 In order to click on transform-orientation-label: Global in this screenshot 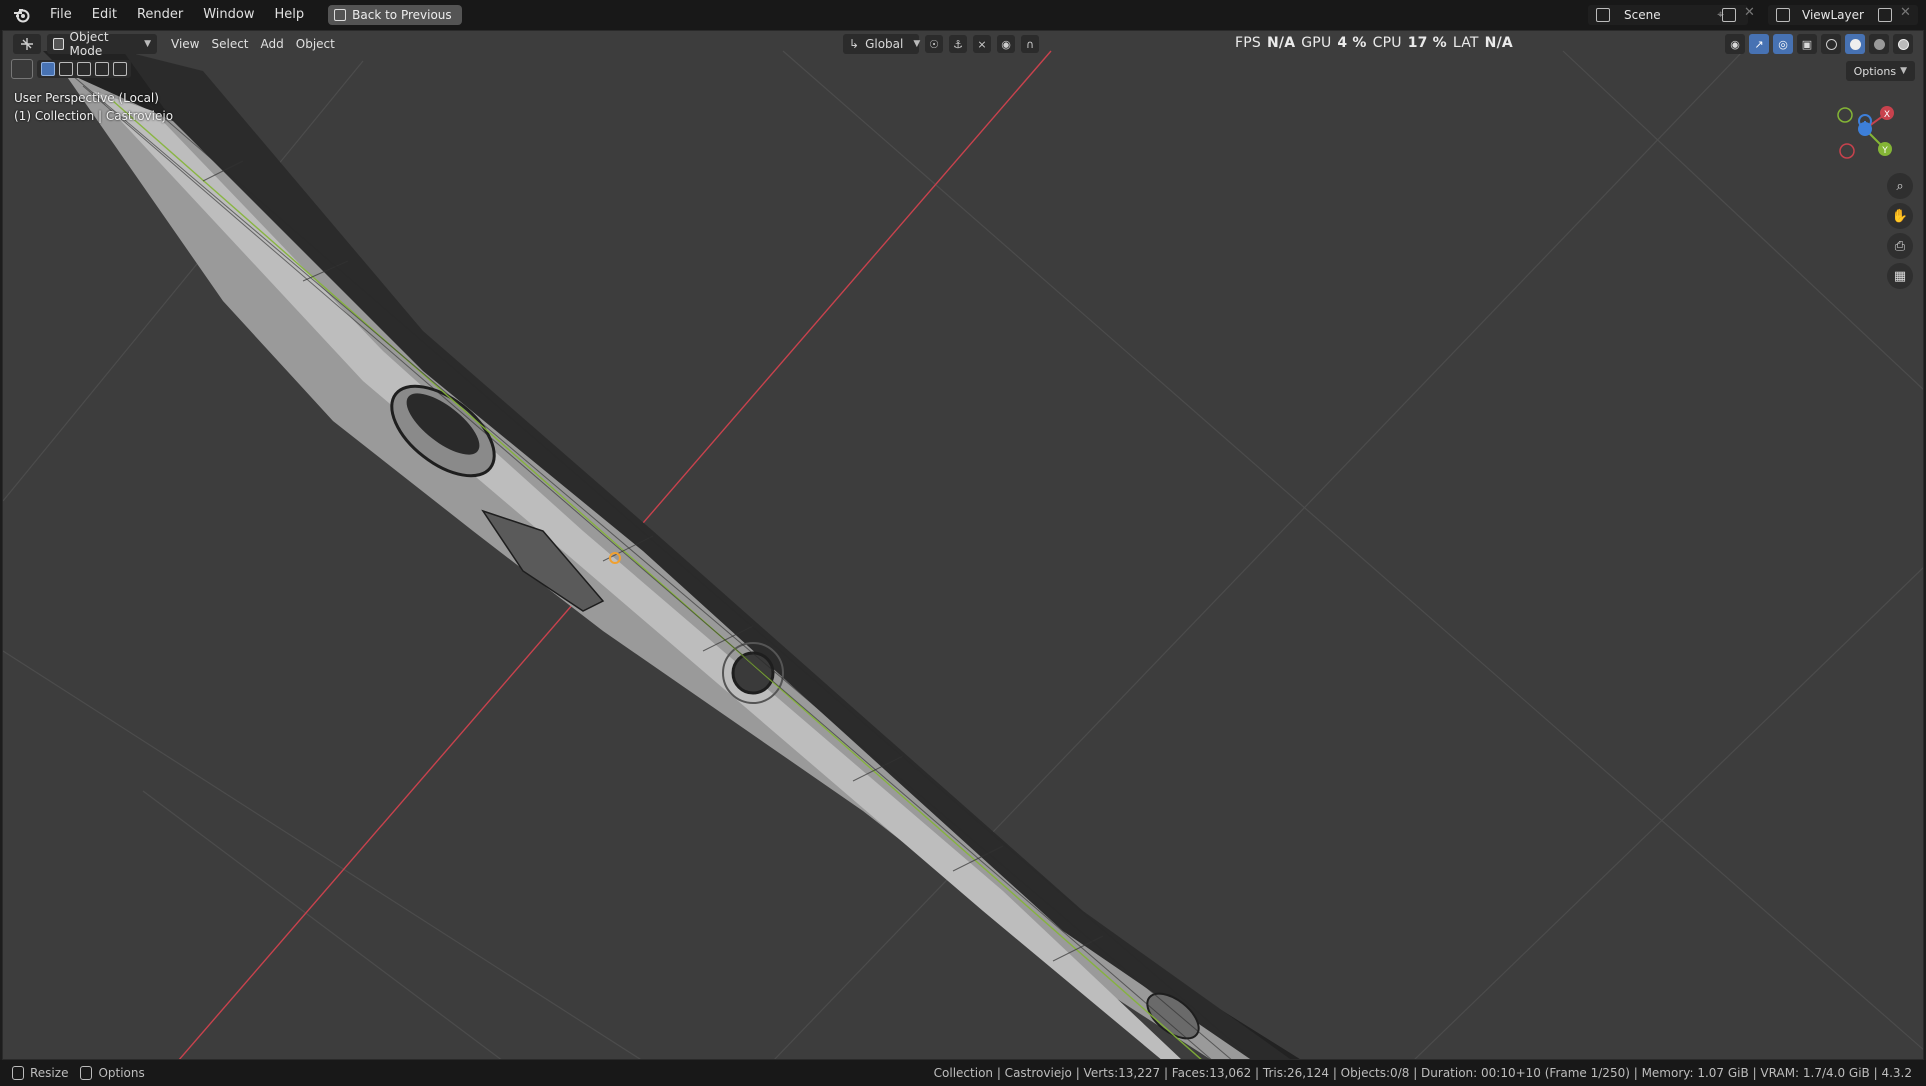, I will do `click(884, 44)`.